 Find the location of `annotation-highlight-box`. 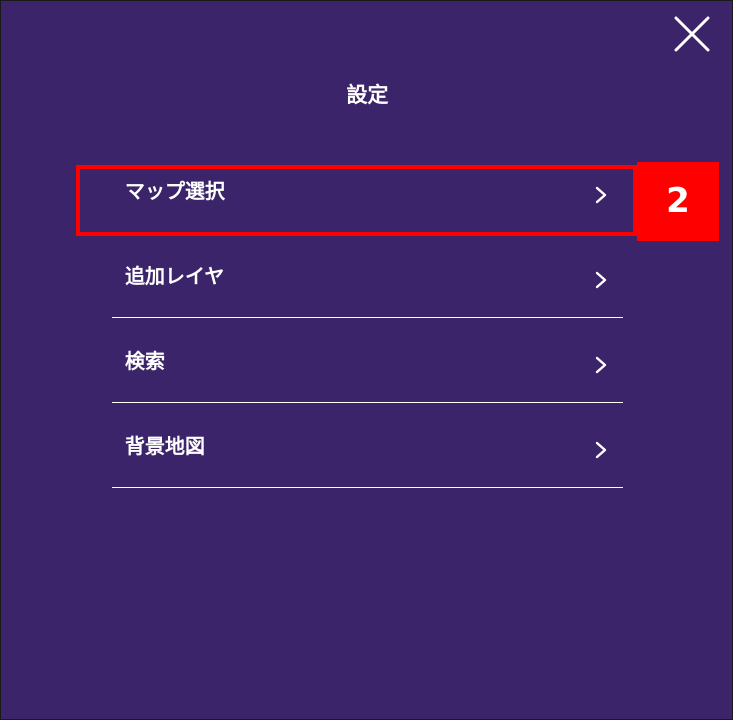

annotation-highlight-box is located at coordinates (356, 200).